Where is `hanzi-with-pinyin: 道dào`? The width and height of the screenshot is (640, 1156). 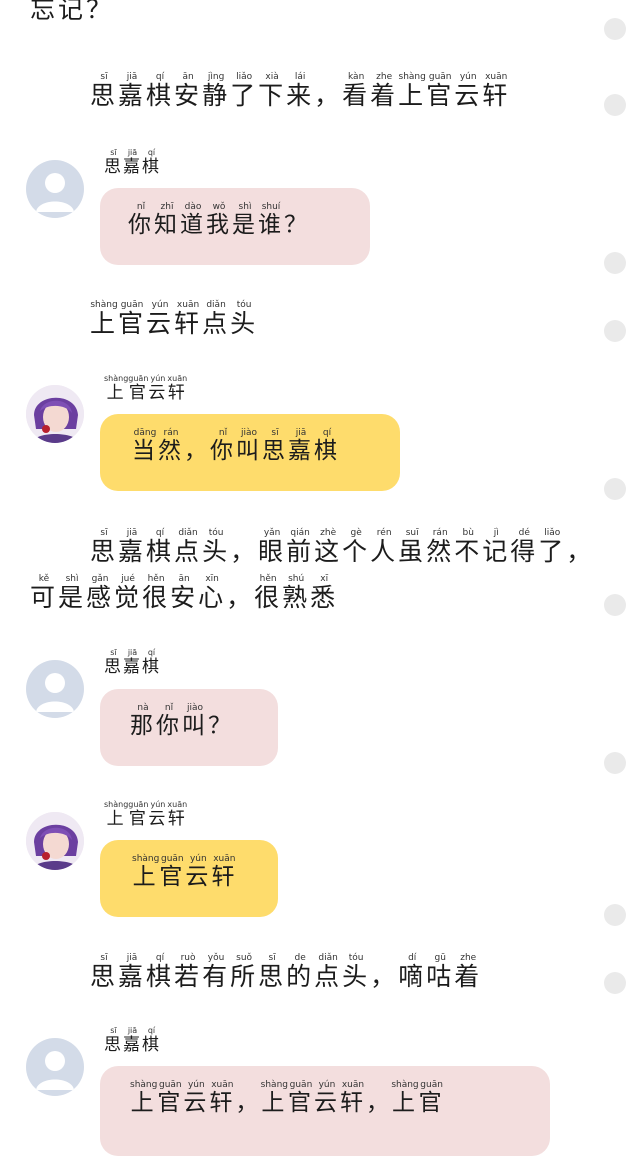 hanzi-with-pinyin: 道dào is located at coordinates (193, 220).